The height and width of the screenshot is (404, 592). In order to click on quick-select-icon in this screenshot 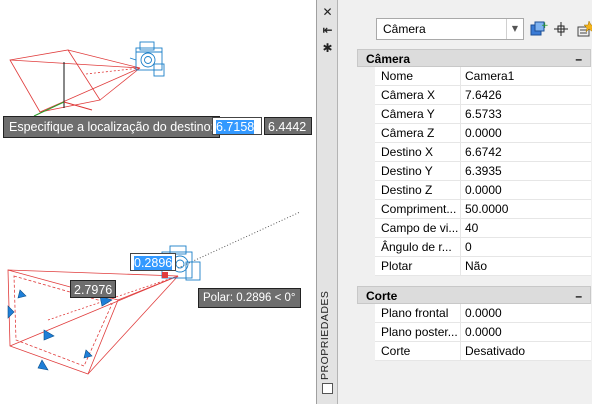, I will do `click(583, 29)`.